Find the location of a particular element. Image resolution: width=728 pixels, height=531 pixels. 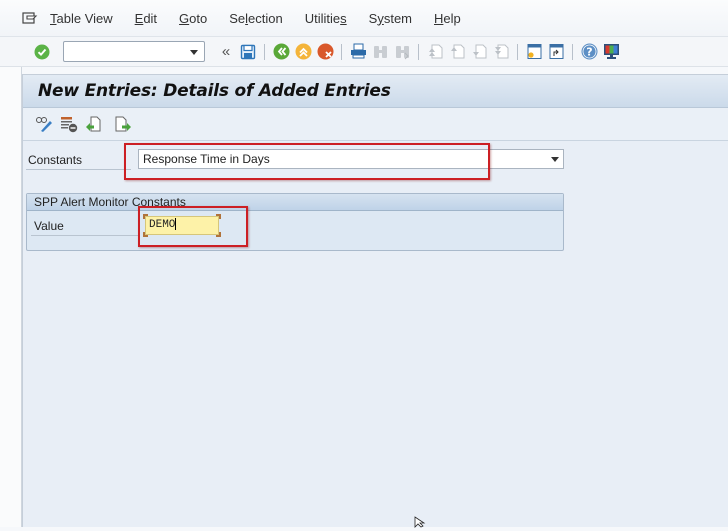

menu-system: System is located at coordinates (390, 18).